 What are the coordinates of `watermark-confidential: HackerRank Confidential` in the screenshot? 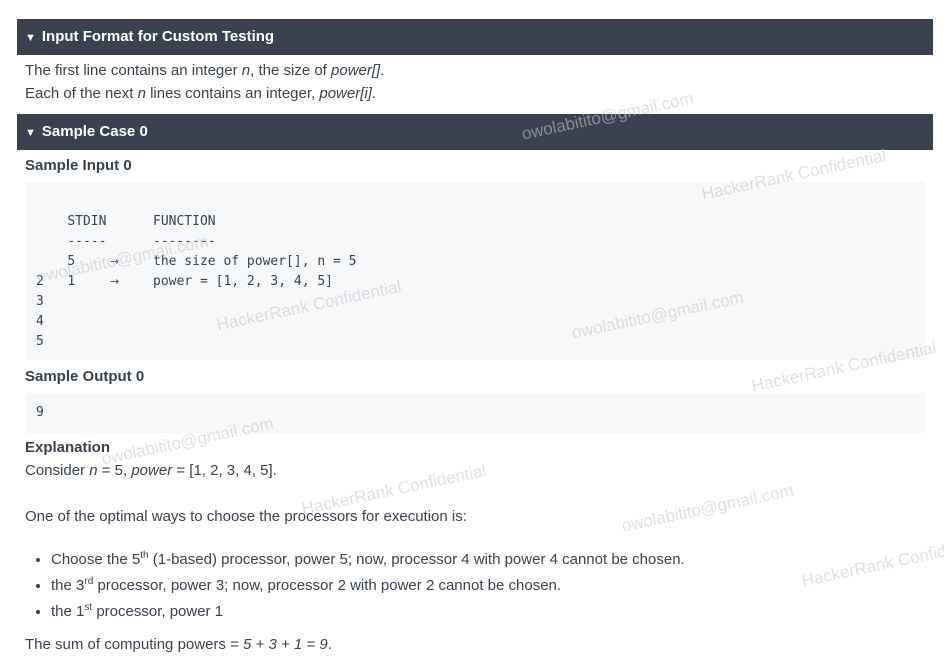 It's located at (872, 561).